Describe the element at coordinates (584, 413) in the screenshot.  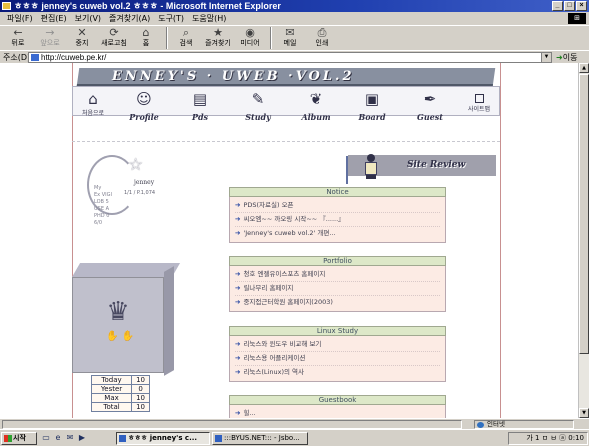
I see `scroll-down-icon: ▼` at that location.